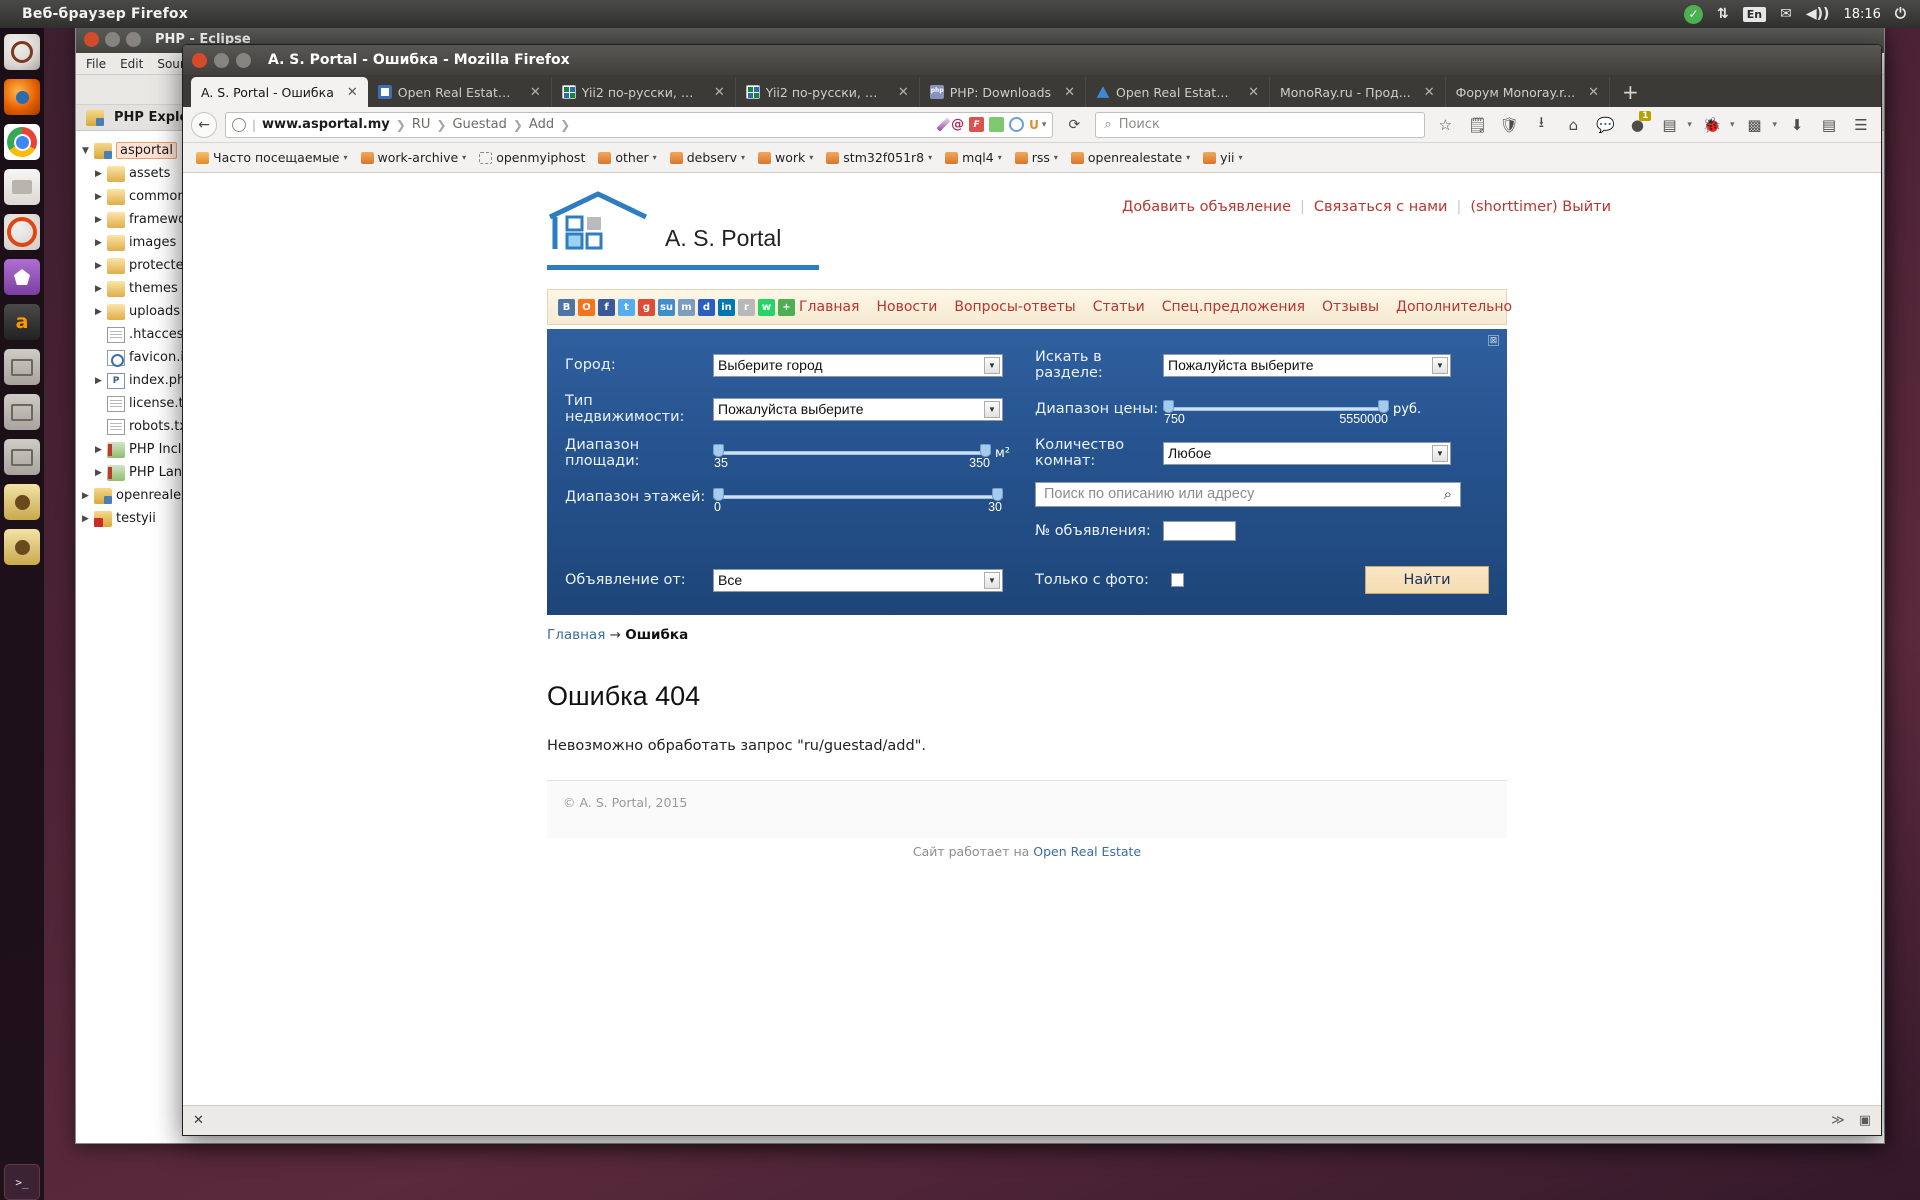 Image resolution: width=1920 pixels, height=1200 pixels. I want to click on reader-list-icon: 🗒, so click(1477, 125).